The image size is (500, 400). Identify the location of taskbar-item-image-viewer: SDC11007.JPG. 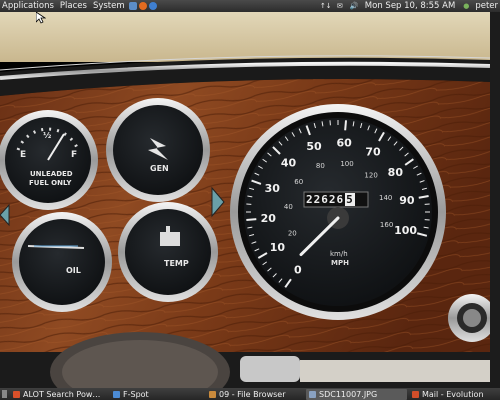
(356, 394).